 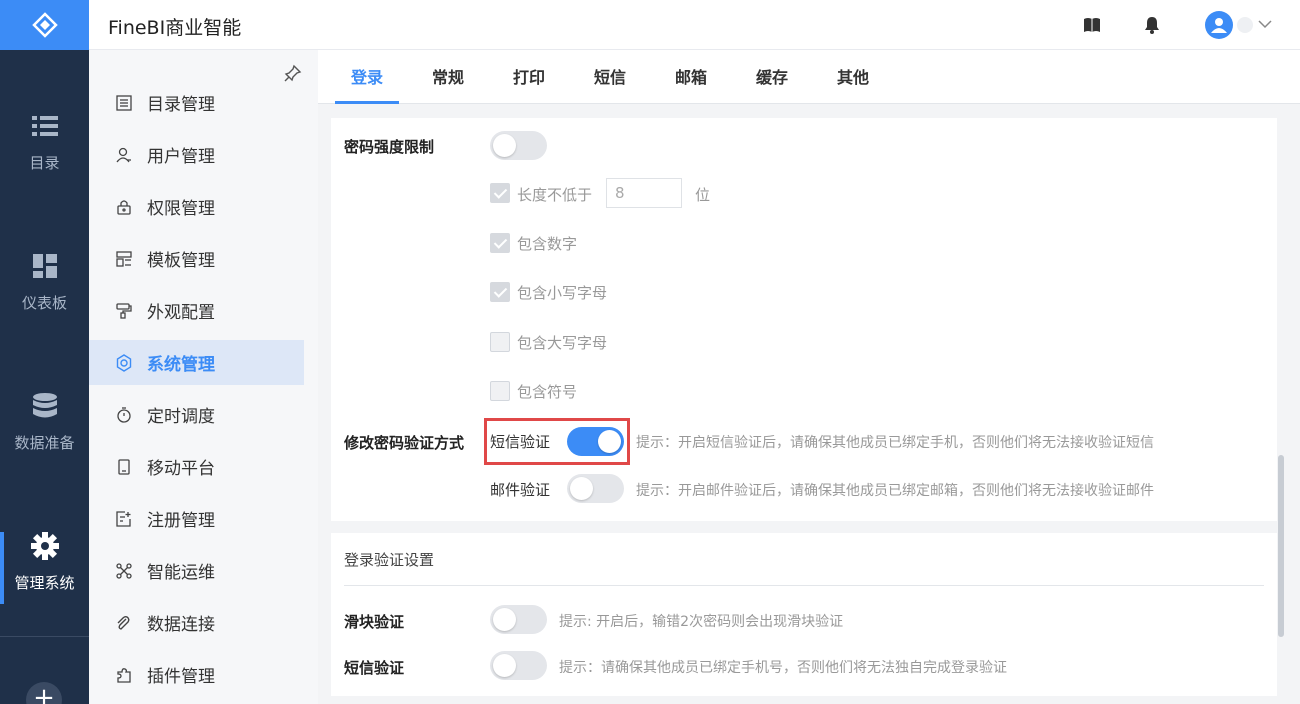 I want to click on include-uppercase-label: 包含大写字母, so click(x=562, y=343).